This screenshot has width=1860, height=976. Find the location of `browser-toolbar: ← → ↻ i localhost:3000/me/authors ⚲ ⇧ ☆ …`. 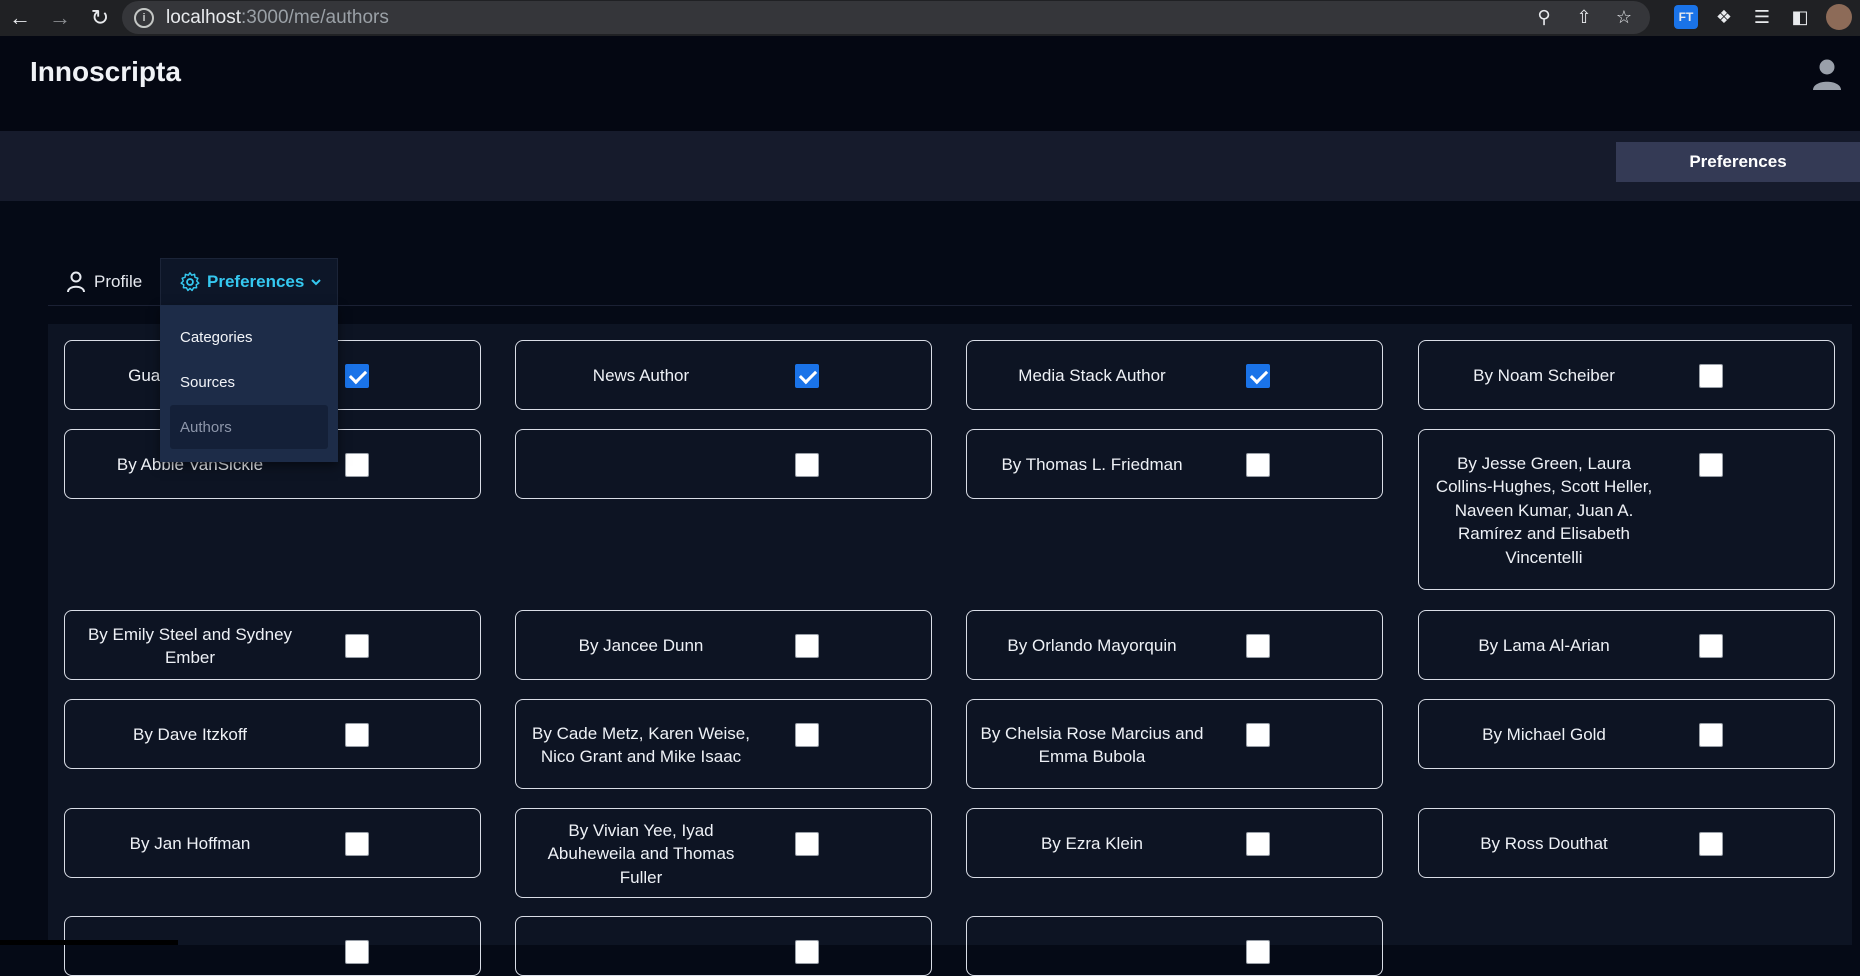

browser-toolbar: ← → ↻ i localhost:3000/me/authors ⚲ ⇧ ☆ … is located at coordinates (930, 18).